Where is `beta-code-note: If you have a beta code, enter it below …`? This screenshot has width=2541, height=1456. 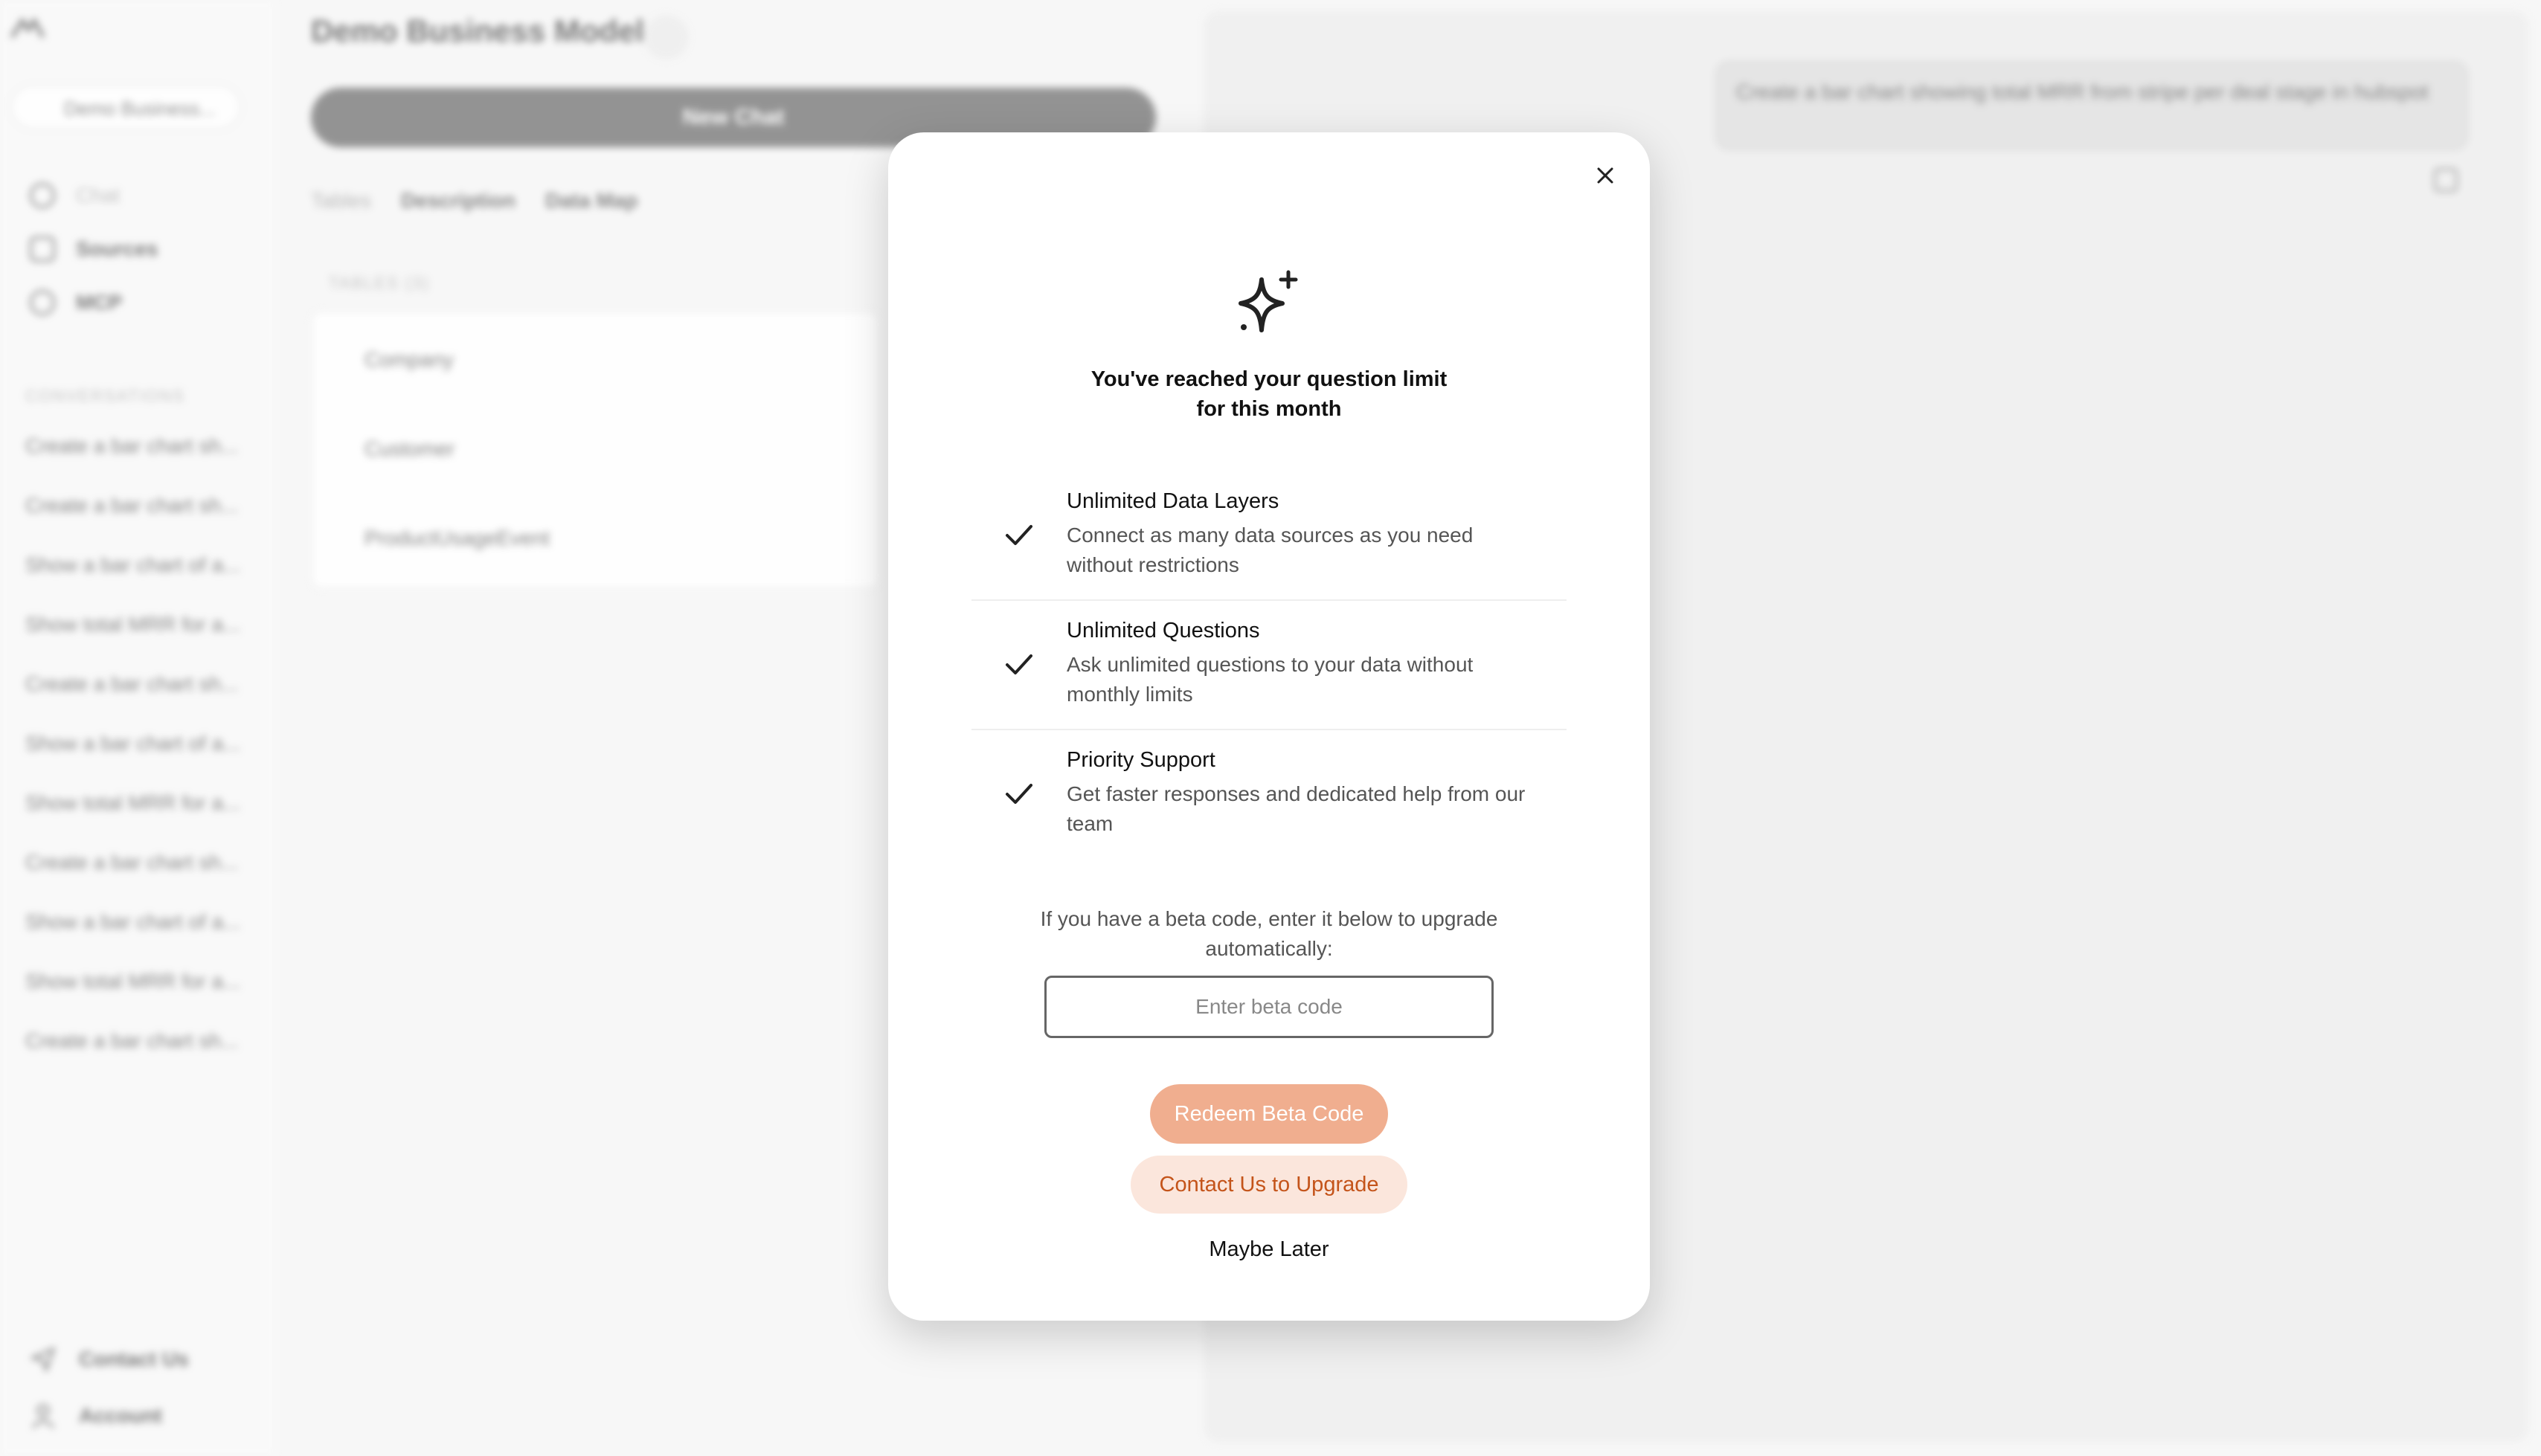
beta-code-note: If you have a beta code, enter it below … is located at coordinates (1269, 934).